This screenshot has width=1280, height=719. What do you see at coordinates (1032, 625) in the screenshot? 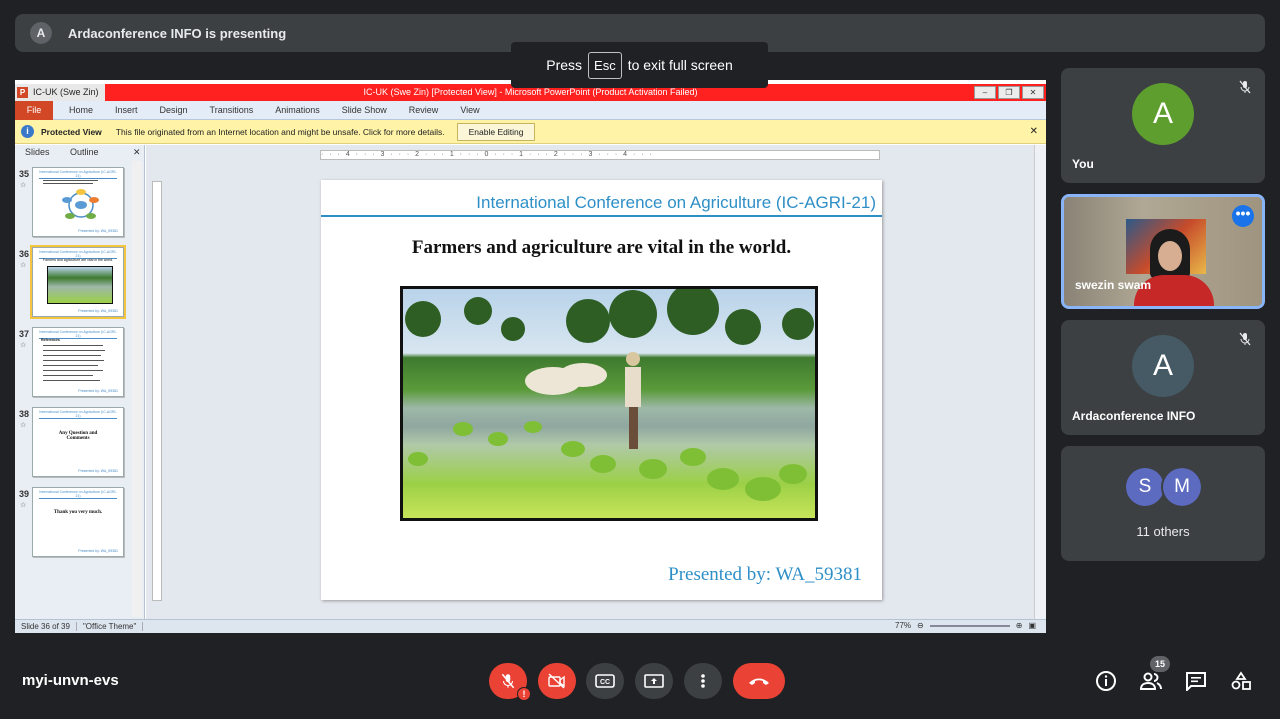
I see `fit-window-icon: ▣` at bounding box center [1032, 625].